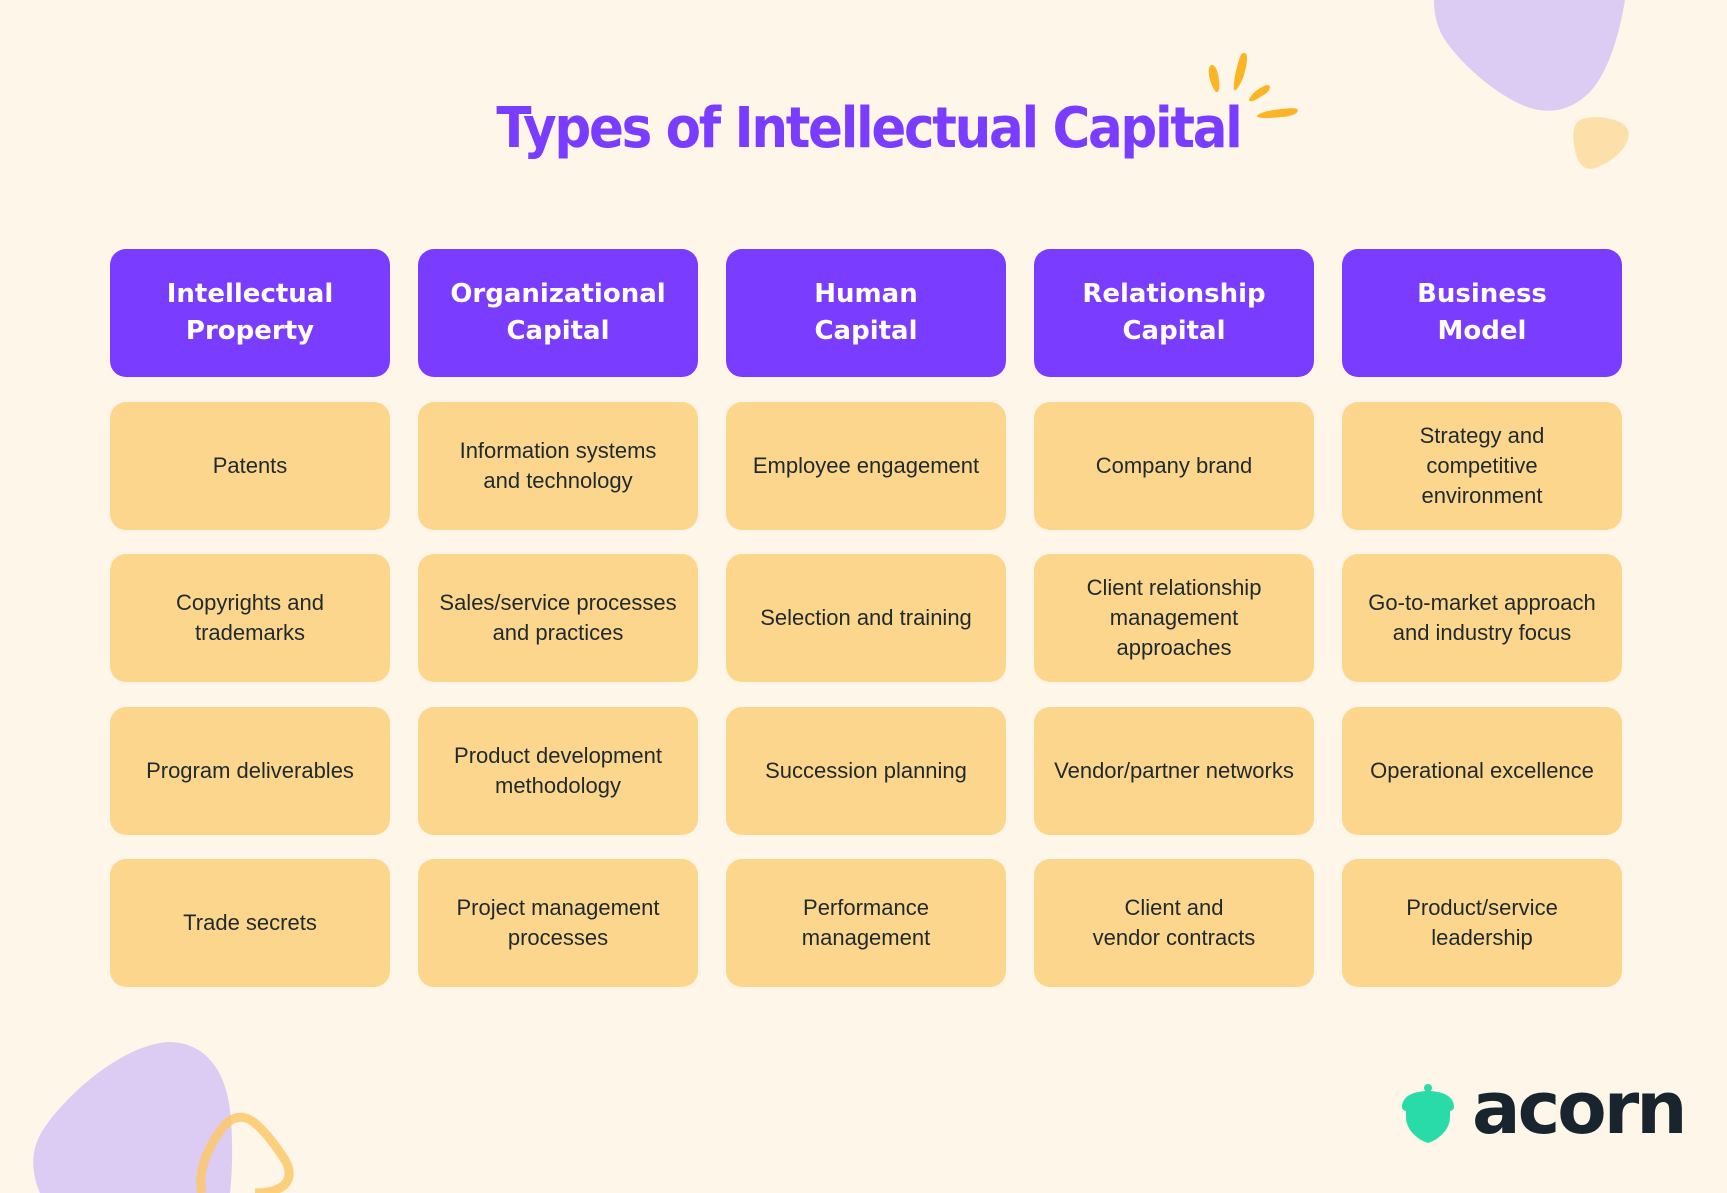 Image resolution: width=1727 pixels, height=1193 pixels. What do you see at coordinates (1174, 770) in the screenshot?
I see `grid-cell: Vendor/partner networks` at bounding box center [1174, 770].